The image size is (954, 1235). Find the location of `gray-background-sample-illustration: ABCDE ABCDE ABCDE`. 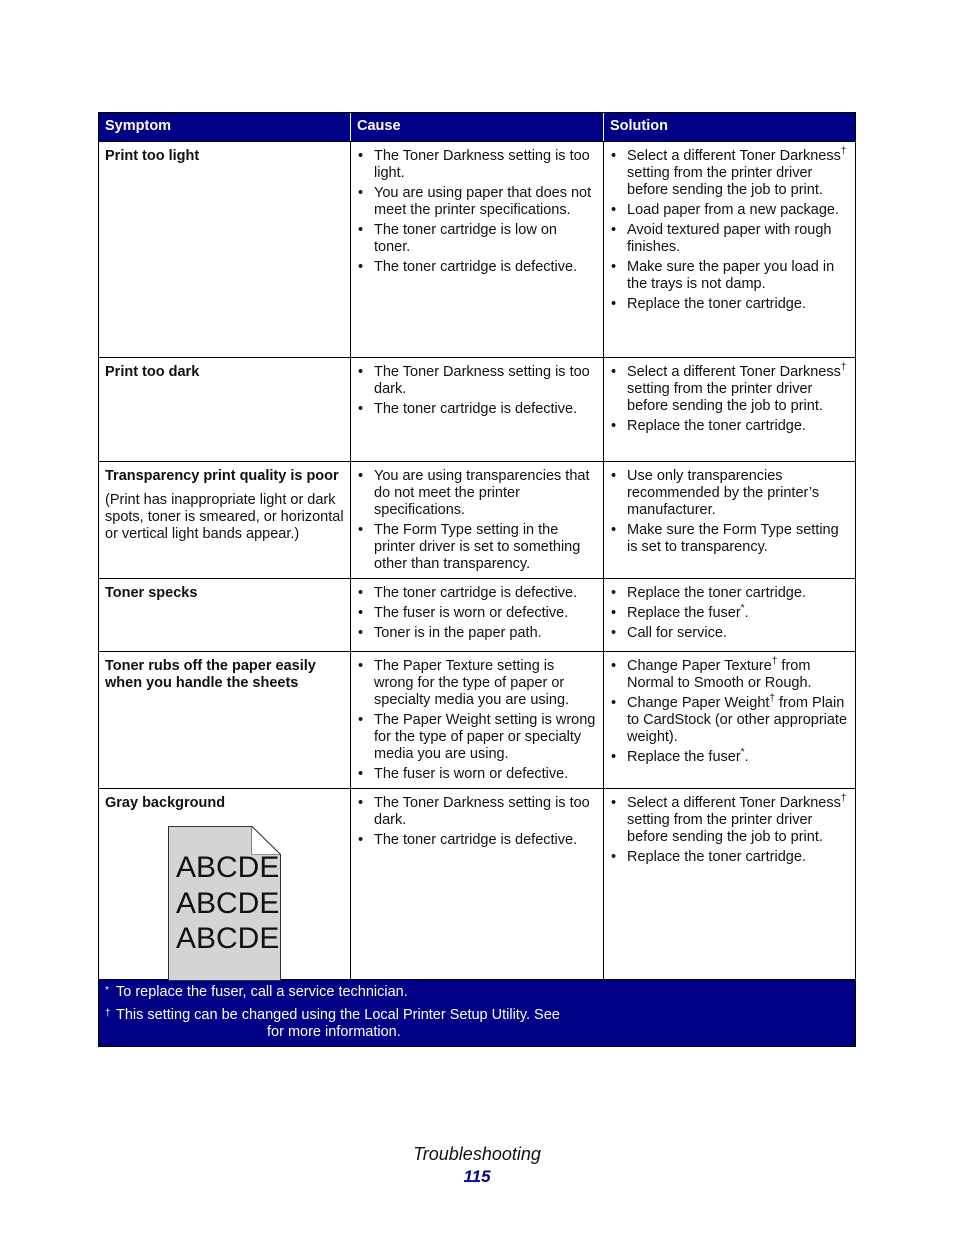

gray-background-sample-illustration: ABCDE ABCDE ABCDE is located at coordinates (224, 903).